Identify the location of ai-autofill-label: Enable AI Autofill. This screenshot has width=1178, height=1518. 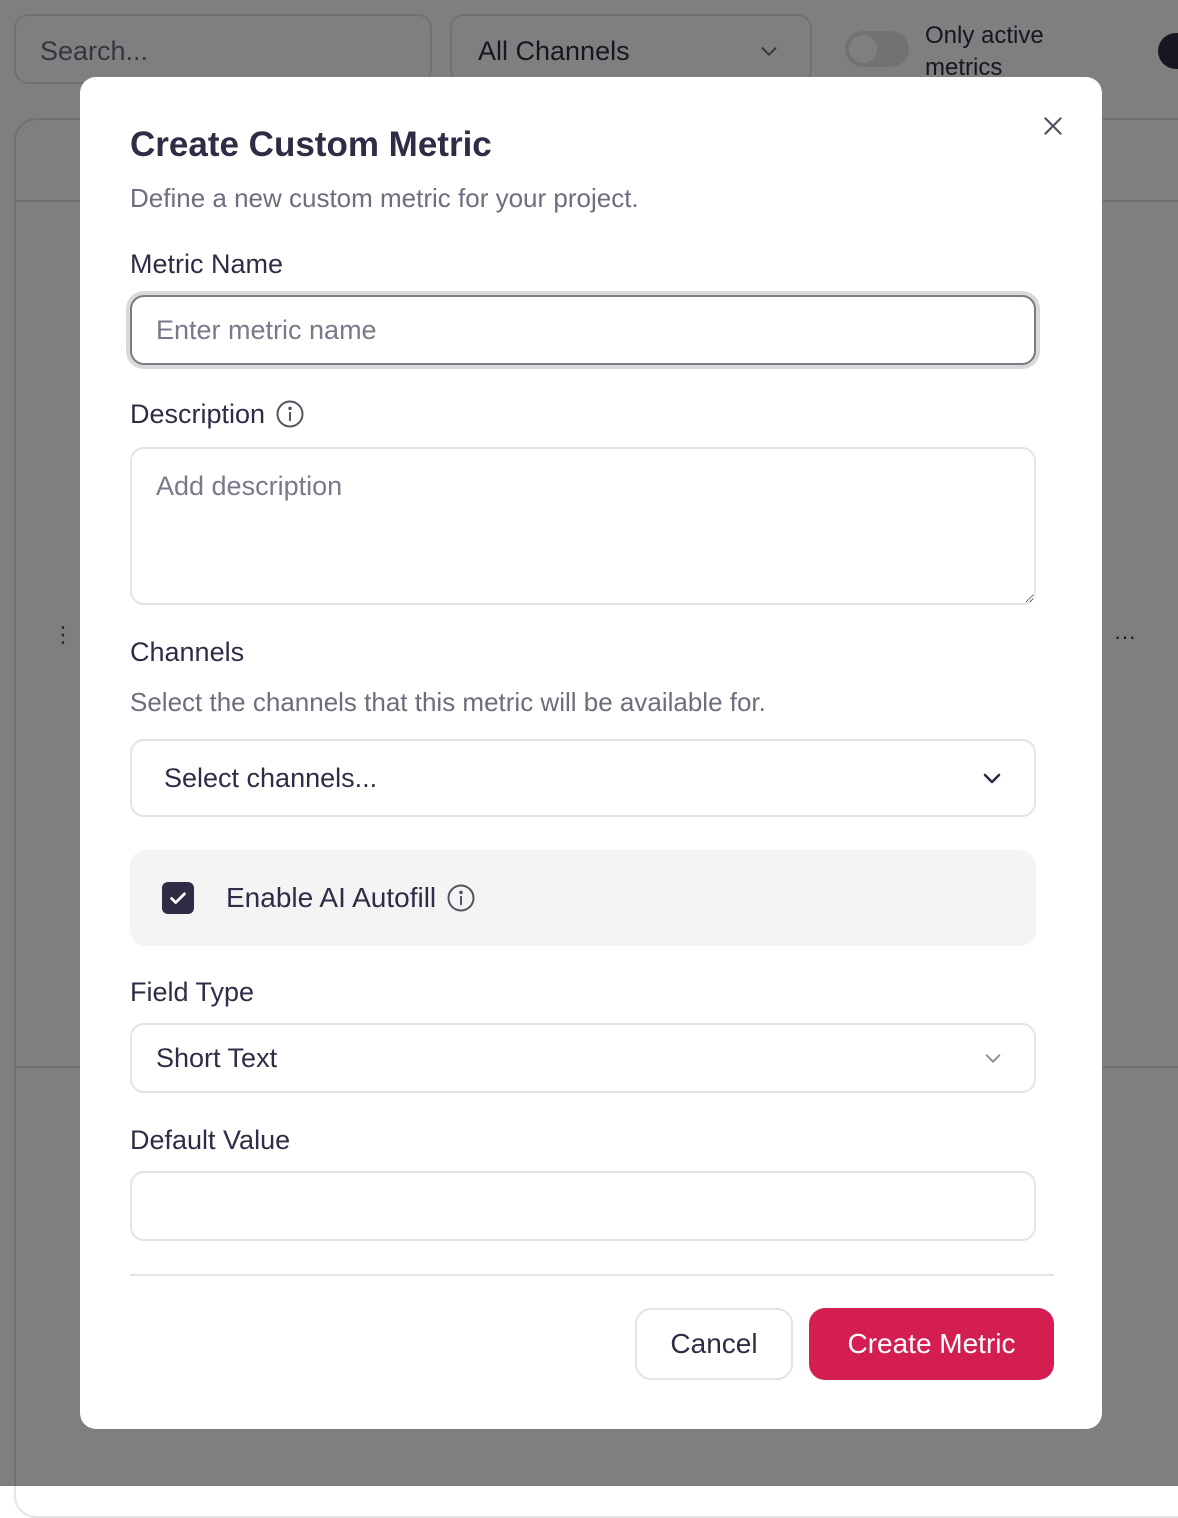
(351, 898).